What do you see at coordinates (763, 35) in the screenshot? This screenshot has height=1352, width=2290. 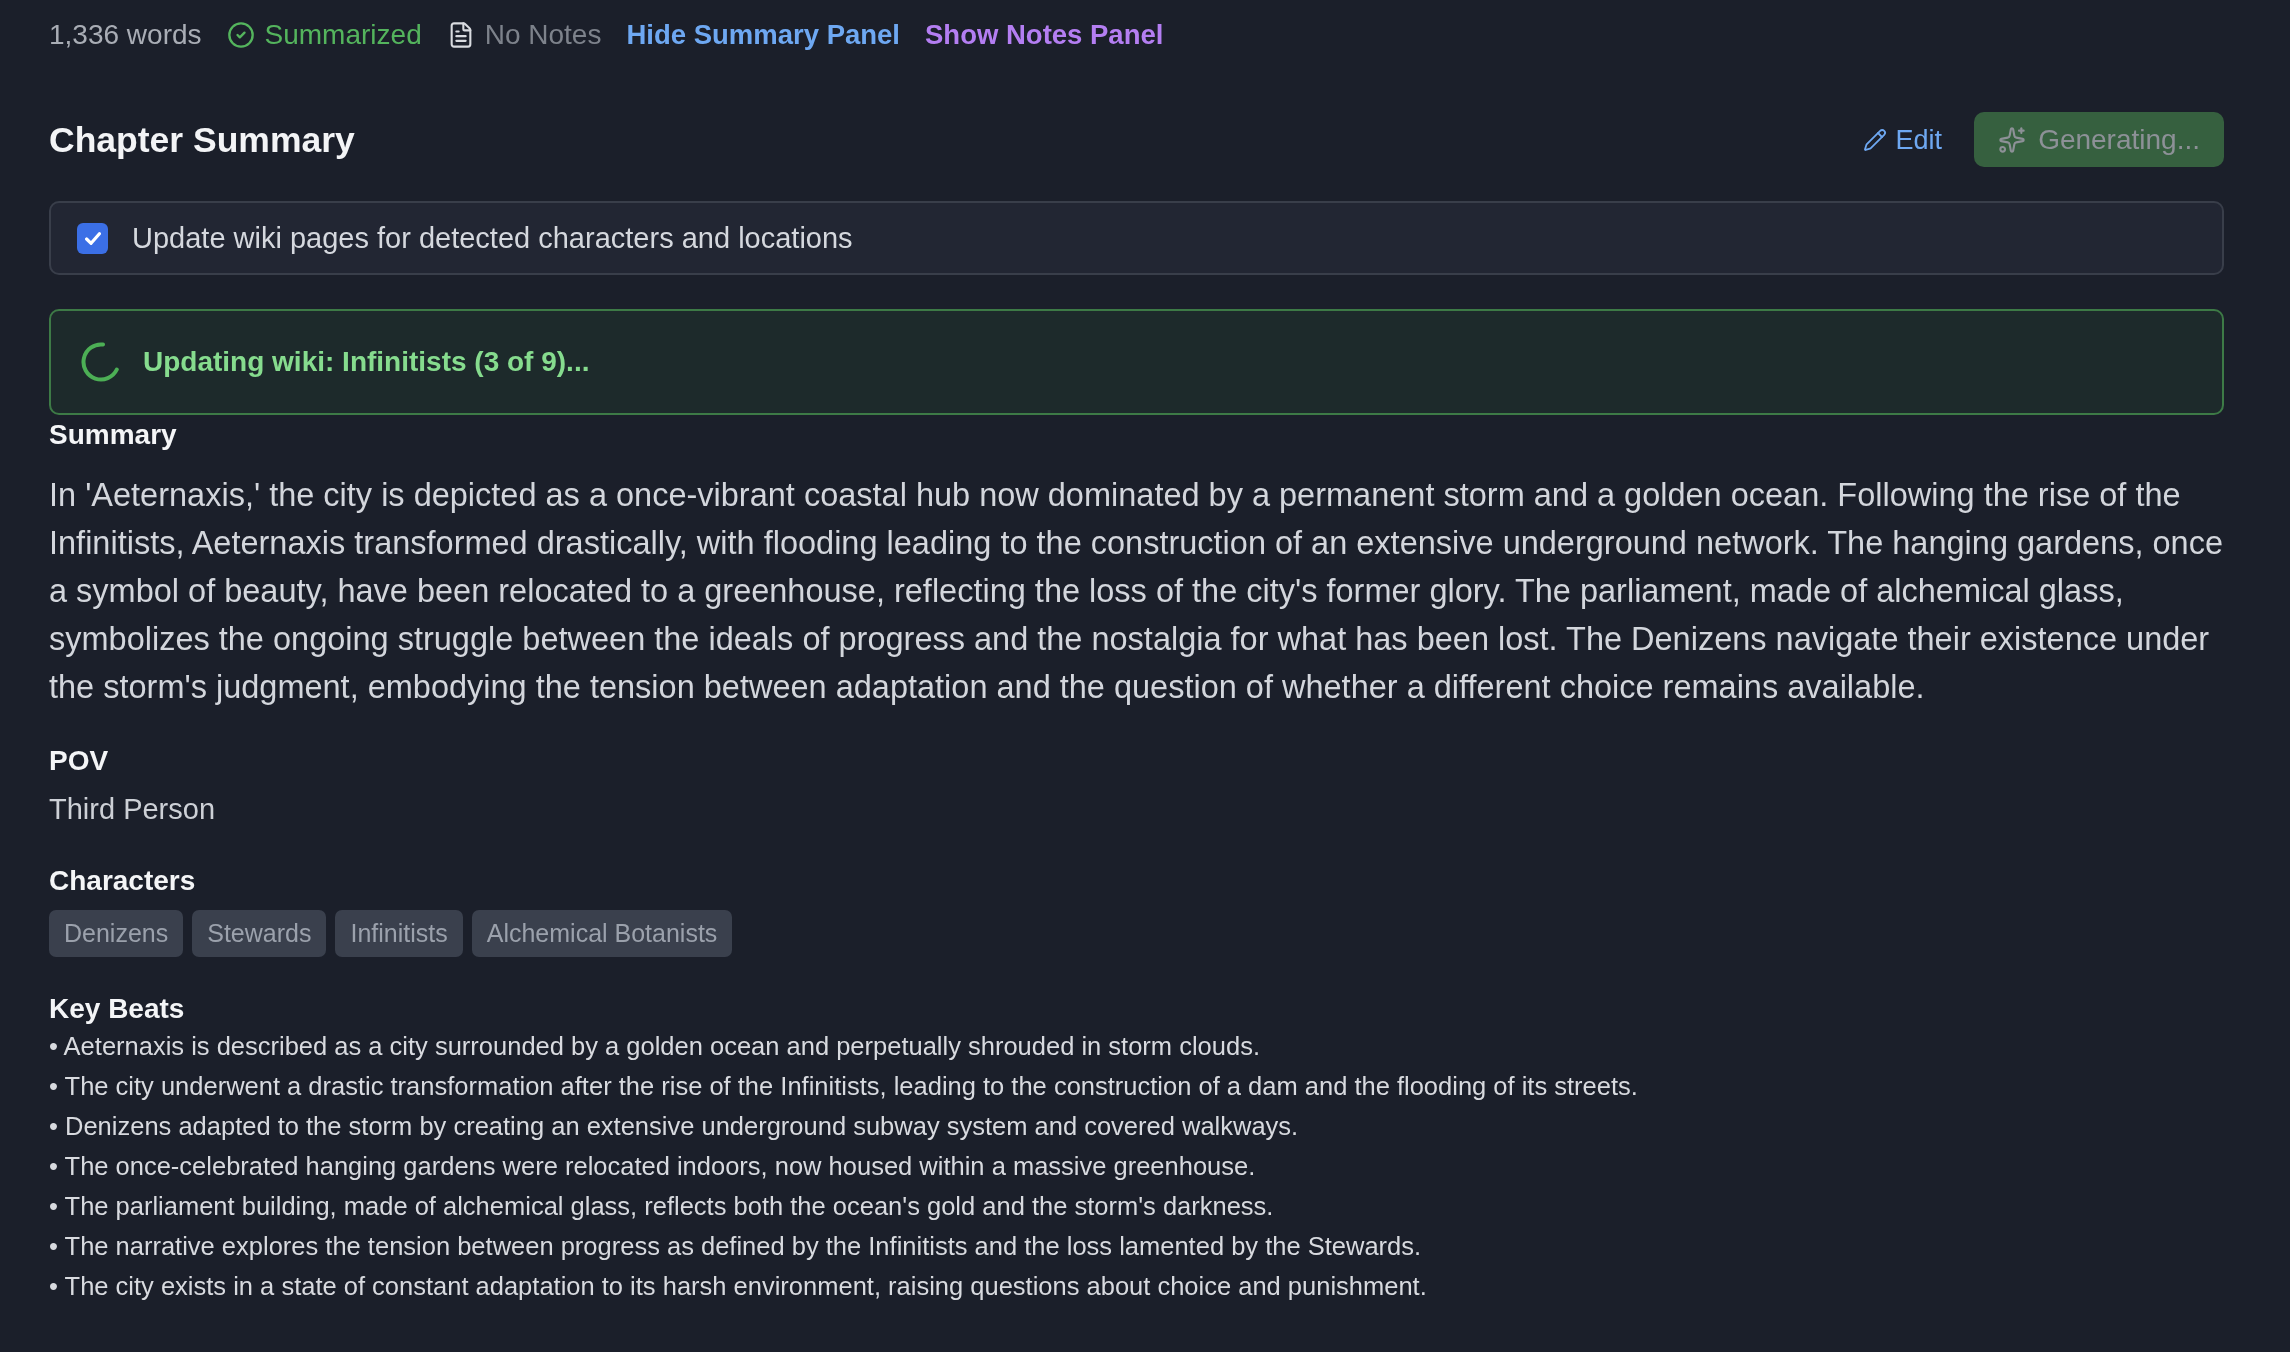 I see `panel-toggle-link: Hide Summary Panel` at bounding box center [763, 35].